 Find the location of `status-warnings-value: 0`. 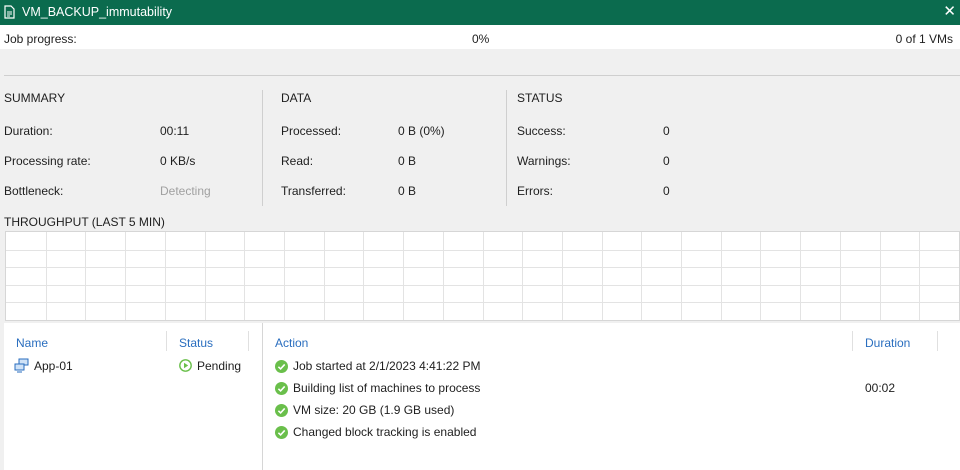

status-warnings-value: 0 is located at coordinates (666, 161).